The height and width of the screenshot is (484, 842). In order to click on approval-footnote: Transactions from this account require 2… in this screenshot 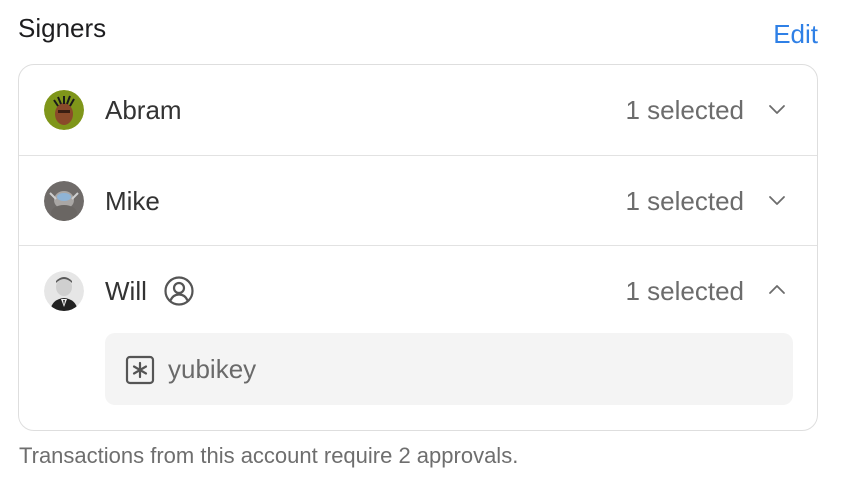, I will do `click(269, 455)`.